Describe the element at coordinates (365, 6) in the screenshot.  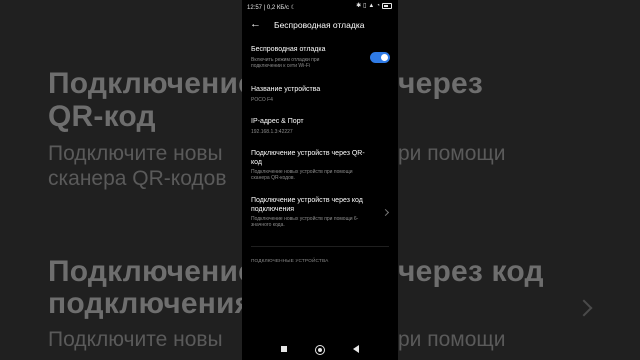
I see `vibrate-icon: ▯` at that location.